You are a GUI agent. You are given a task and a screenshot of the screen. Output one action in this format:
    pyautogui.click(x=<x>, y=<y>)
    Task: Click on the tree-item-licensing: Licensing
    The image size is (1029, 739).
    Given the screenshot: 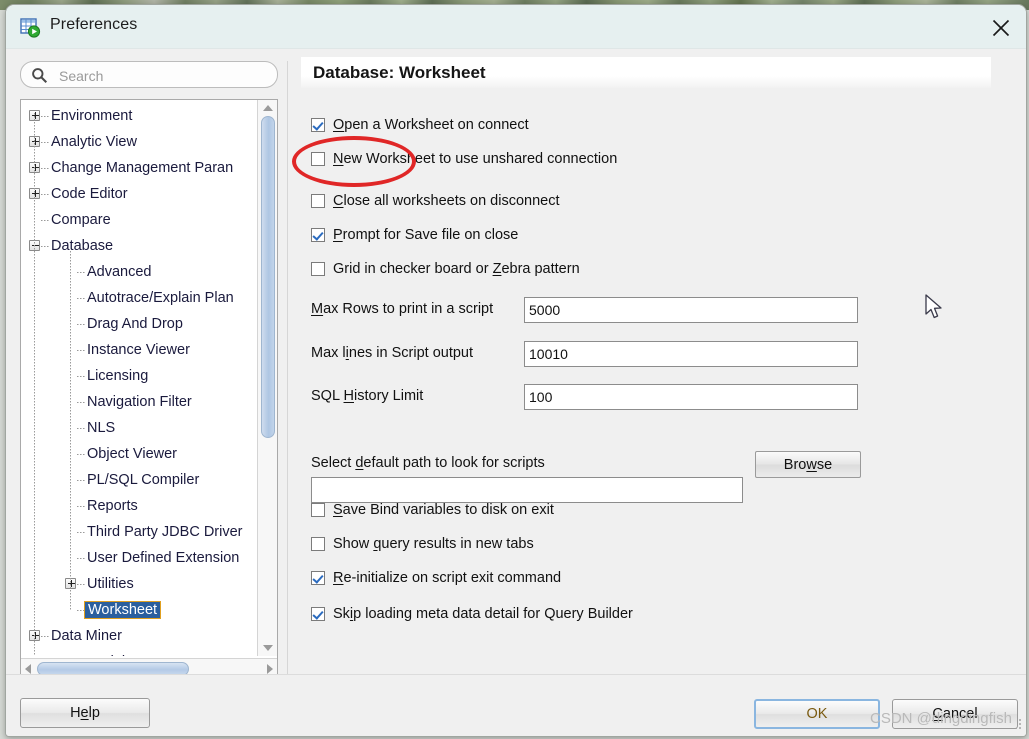 What is the action you would take?
    pyautogui.click(x=139, y=376)
    